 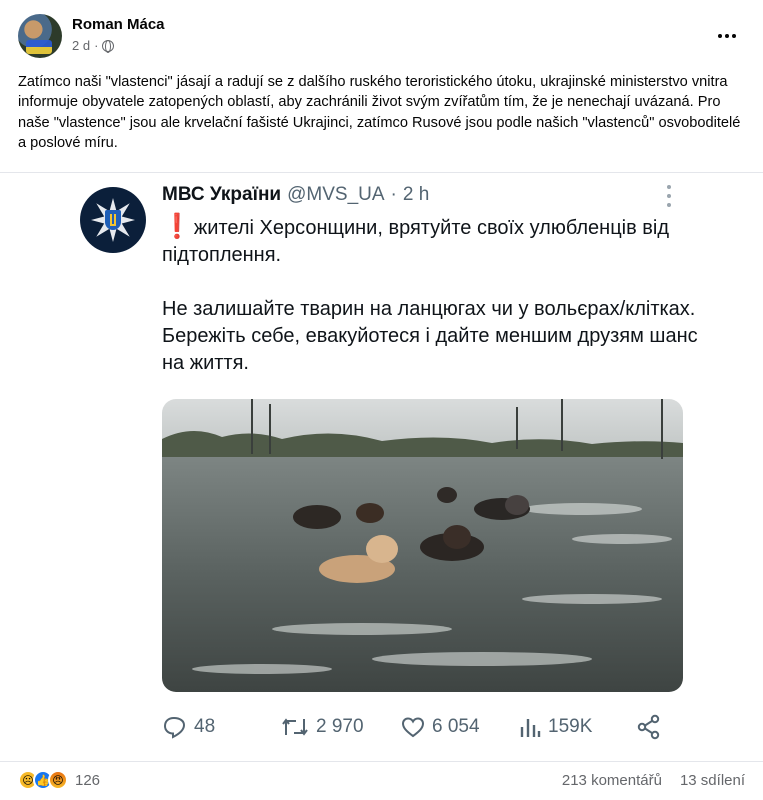 I want to click on share-icon, so click(x=649, y=727).